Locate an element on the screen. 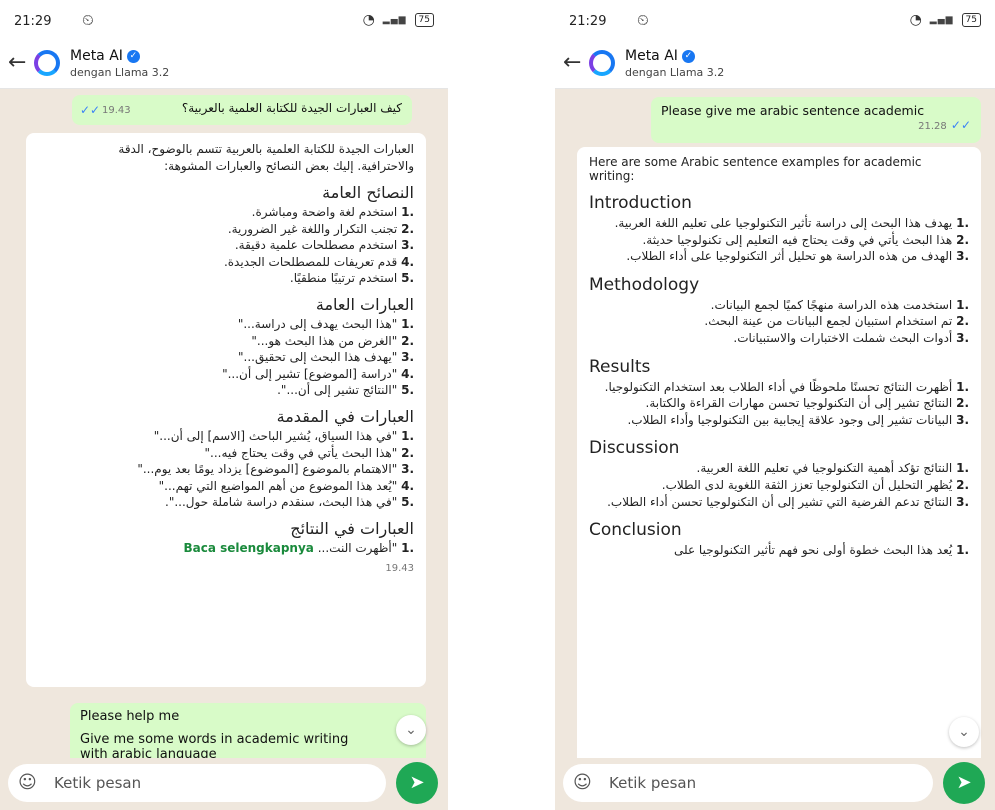  list-item: .2 تجنب التكرار واللغة غير الضرورية. is located at coordinates (320, 228).